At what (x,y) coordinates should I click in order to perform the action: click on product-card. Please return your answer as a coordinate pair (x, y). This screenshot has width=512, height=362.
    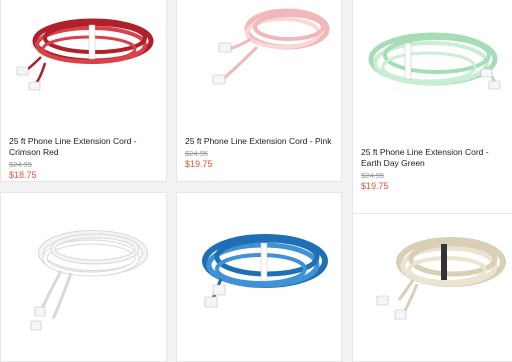
    Looking at the image, I should click on (432, 287).